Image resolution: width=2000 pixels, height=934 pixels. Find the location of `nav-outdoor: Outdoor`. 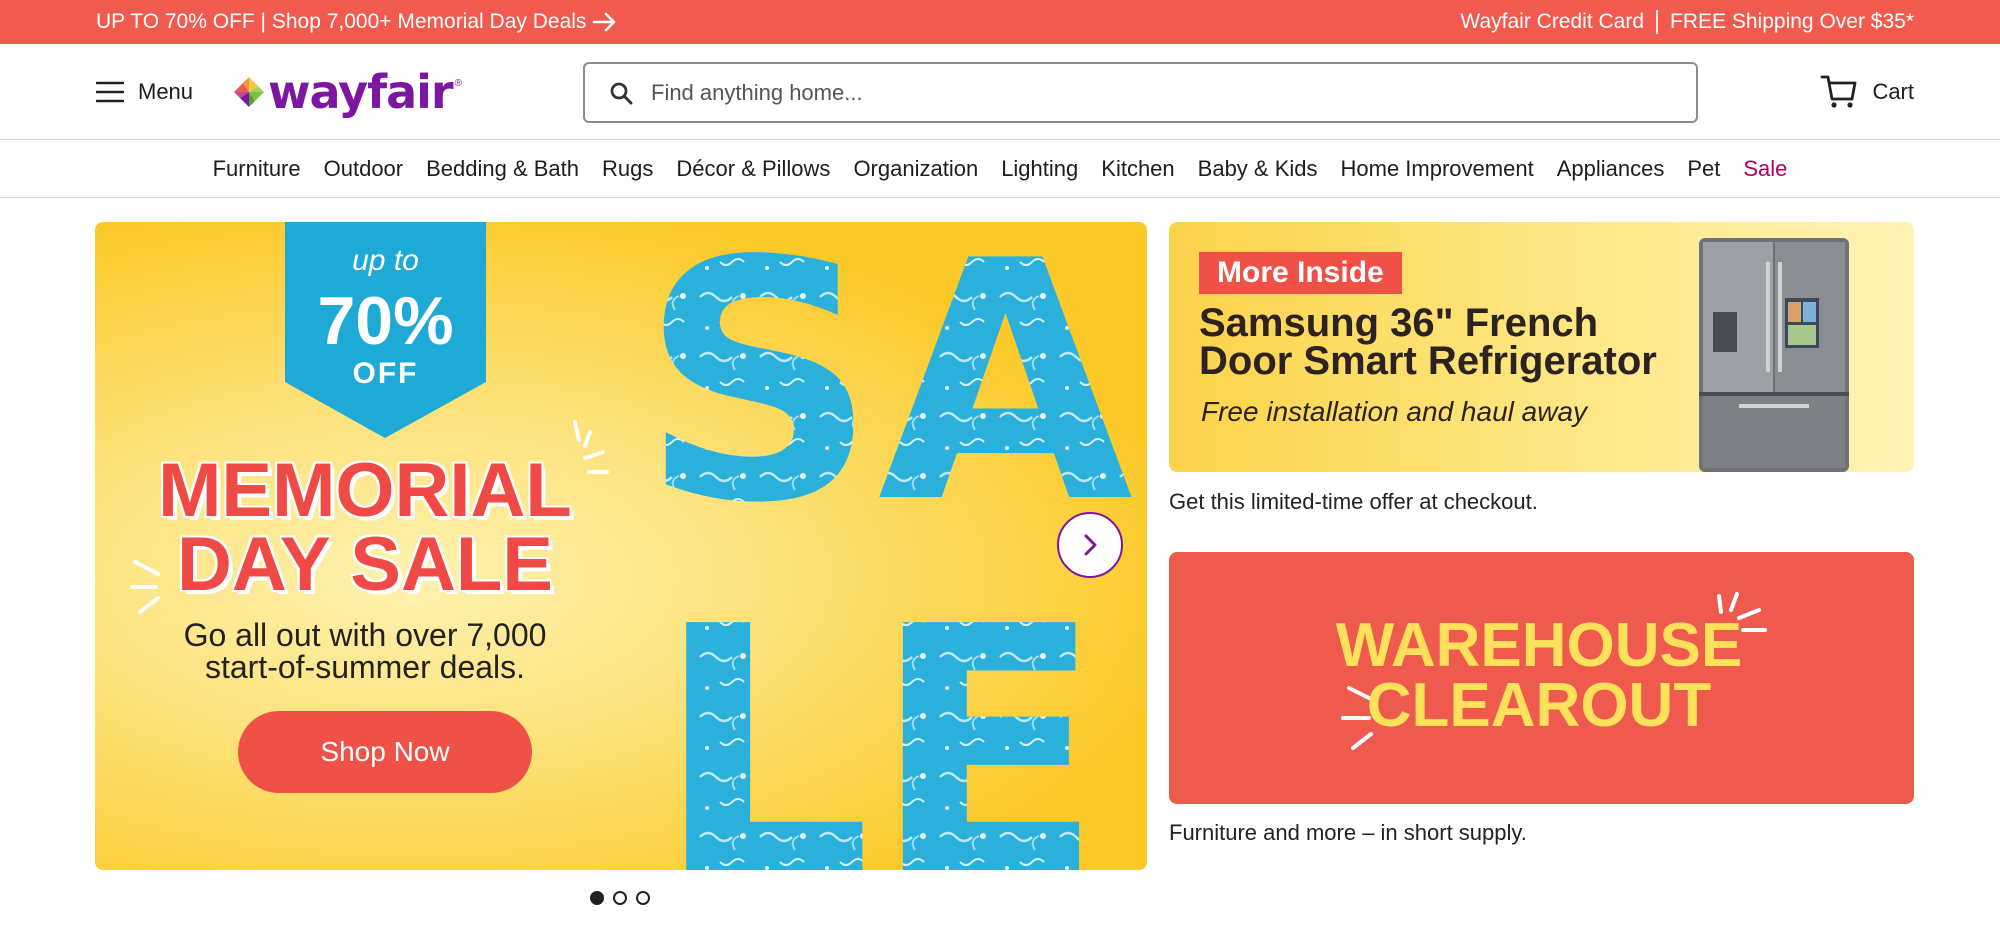

nav-outdoor: Outdoor is located at coordinates (364, 169).